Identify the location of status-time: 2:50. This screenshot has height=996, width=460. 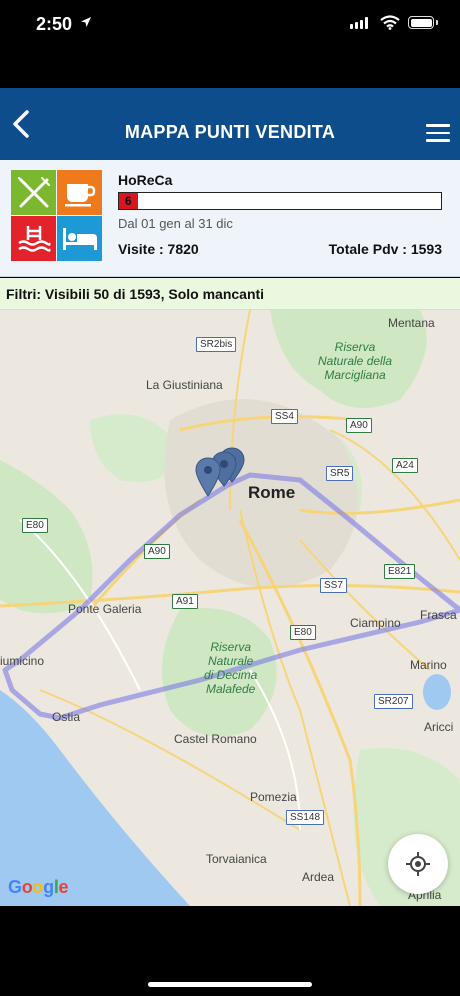
(54, 24).